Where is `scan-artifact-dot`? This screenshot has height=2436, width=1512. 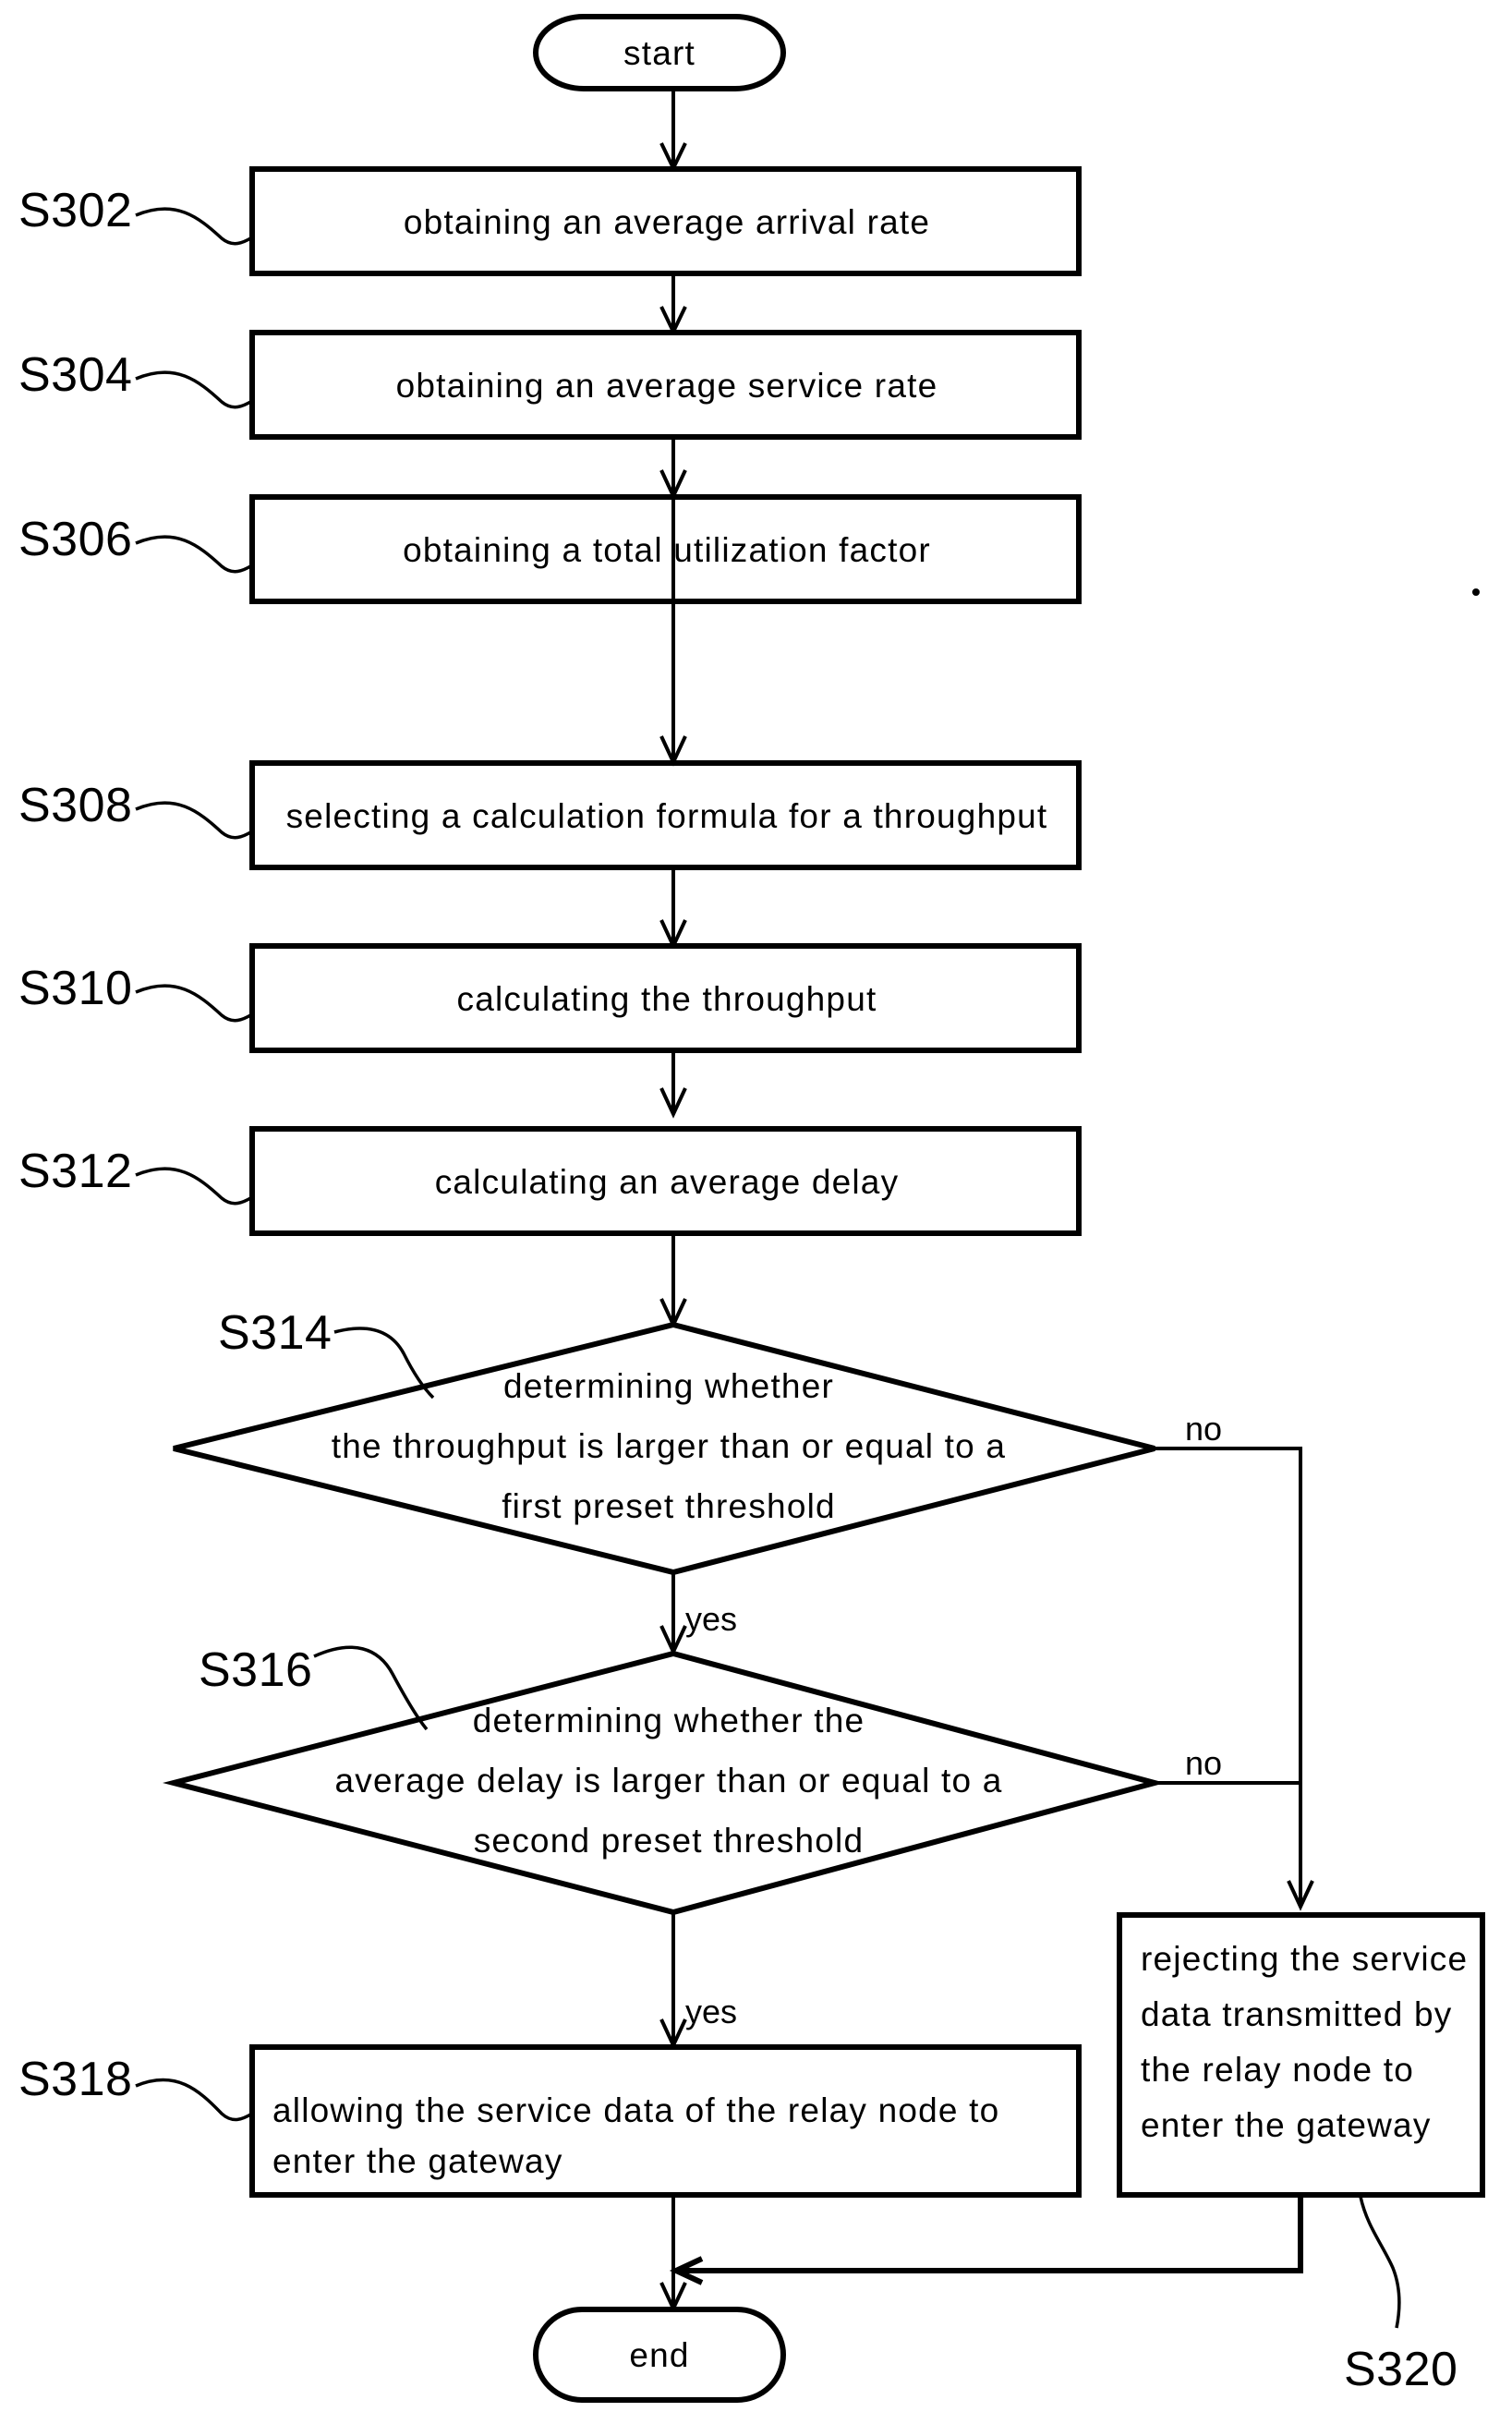
scan-artifact-dot is located at coordinates (1476, 592).